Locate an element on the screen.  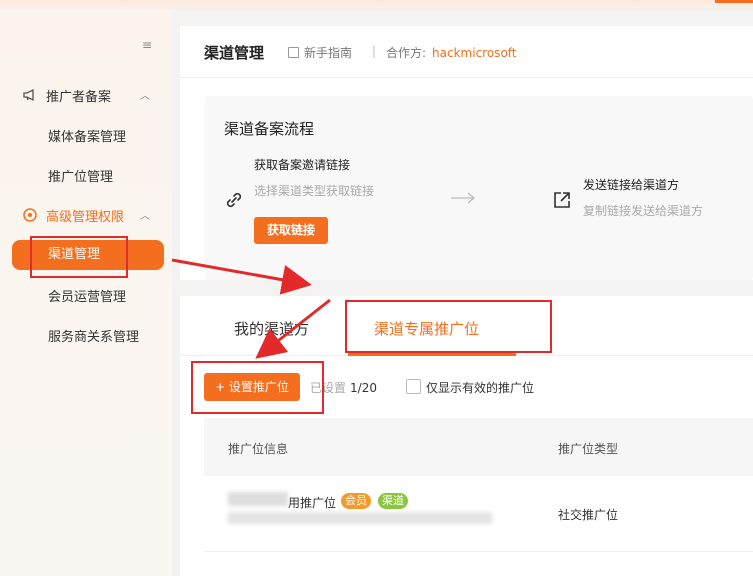
sidebar-group-label: 高级管理权限 is located at coordinates (85, 217).